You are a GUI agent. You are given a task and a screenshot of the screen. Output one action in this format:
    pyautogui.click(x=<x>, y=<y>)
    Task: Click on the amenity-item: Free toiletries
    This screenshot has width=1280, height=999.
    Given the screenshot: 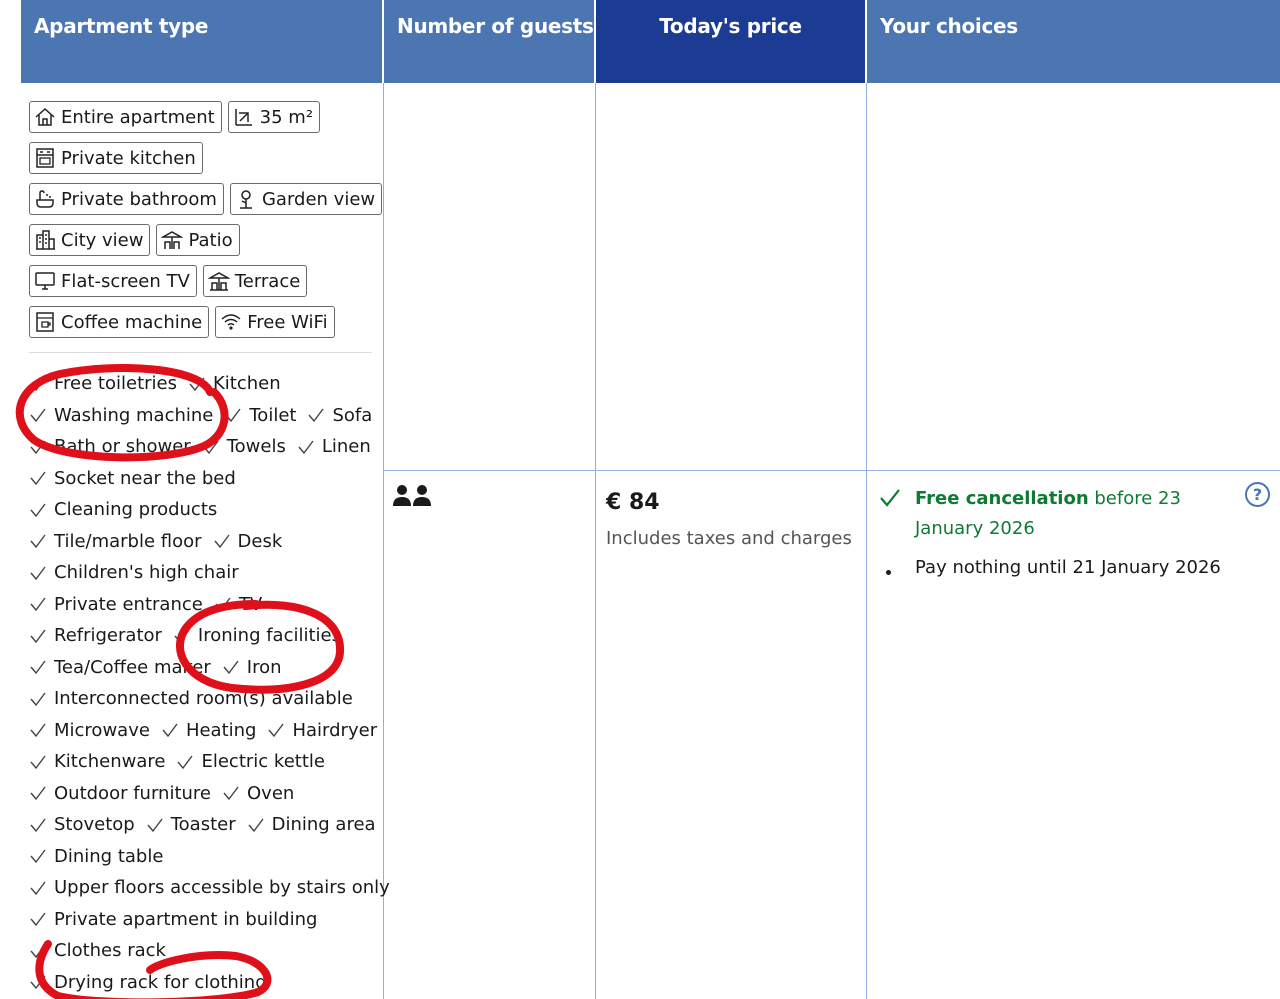 What is the action you would take?
    pyautogui.click(x=103, y=383)
    